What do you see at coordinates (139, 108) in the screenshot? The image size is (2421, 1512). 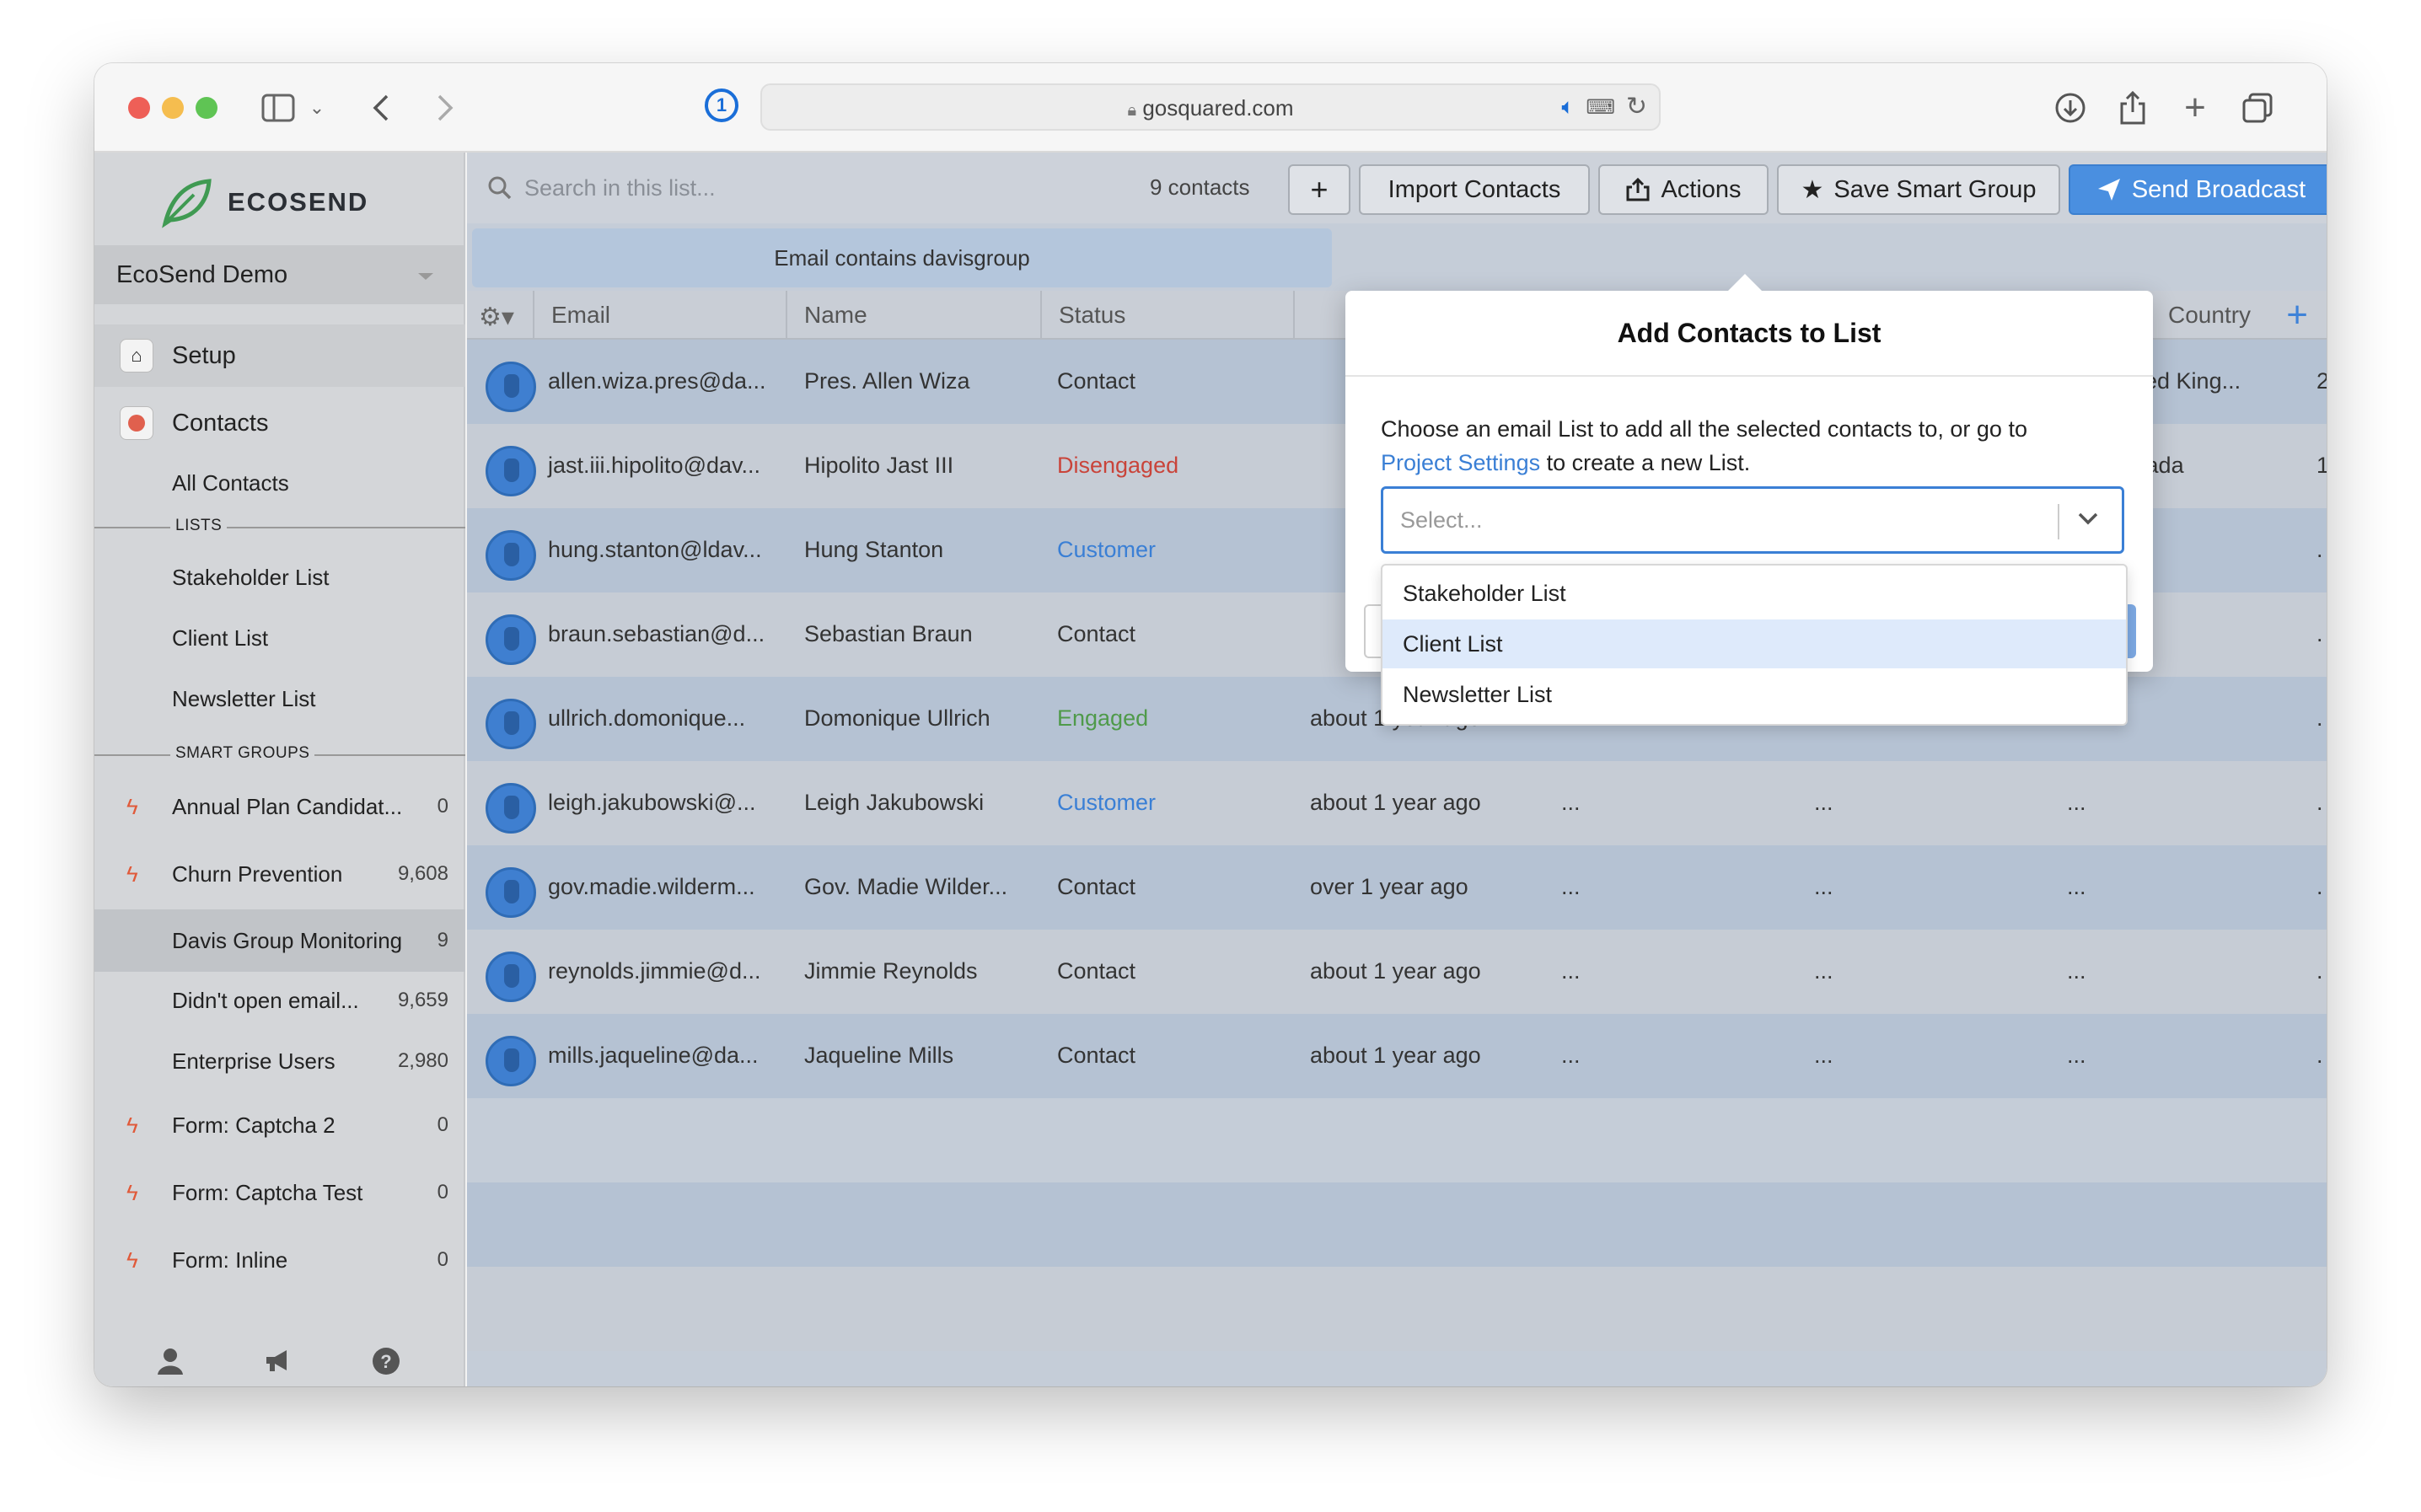 I see `close-window-button` at bounding box center [139, 108].